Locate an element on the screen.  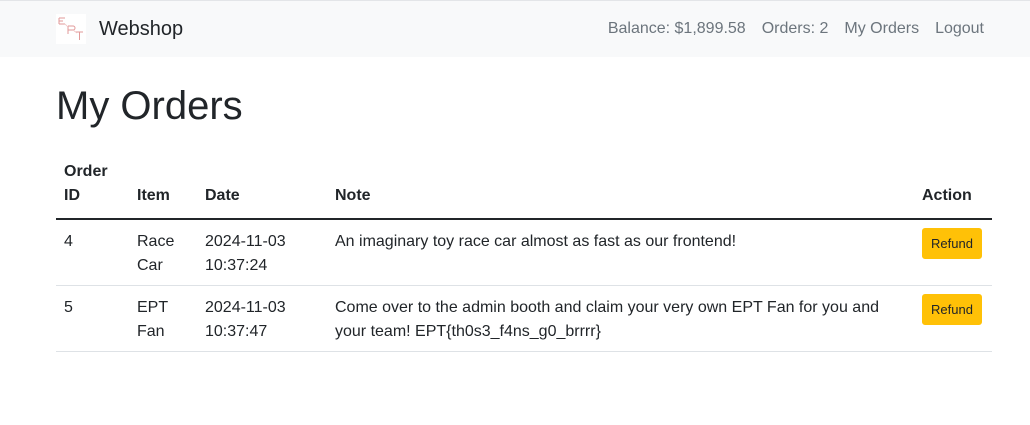
page-title: My Orders is located at coordinates (149, 106).